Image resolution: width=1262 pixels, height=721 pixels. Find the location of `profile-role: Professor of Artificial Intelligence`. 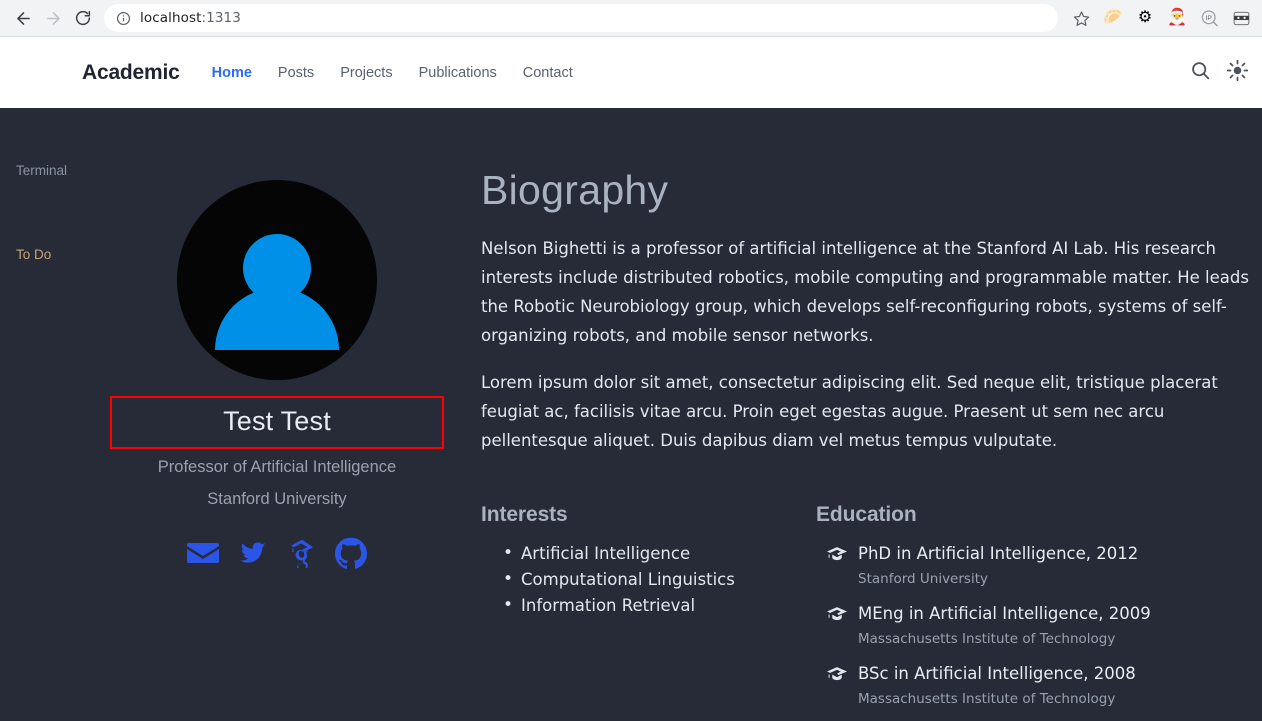

profile-role: Professor of Artificial Intelligence is located at coordinates (277, 467).